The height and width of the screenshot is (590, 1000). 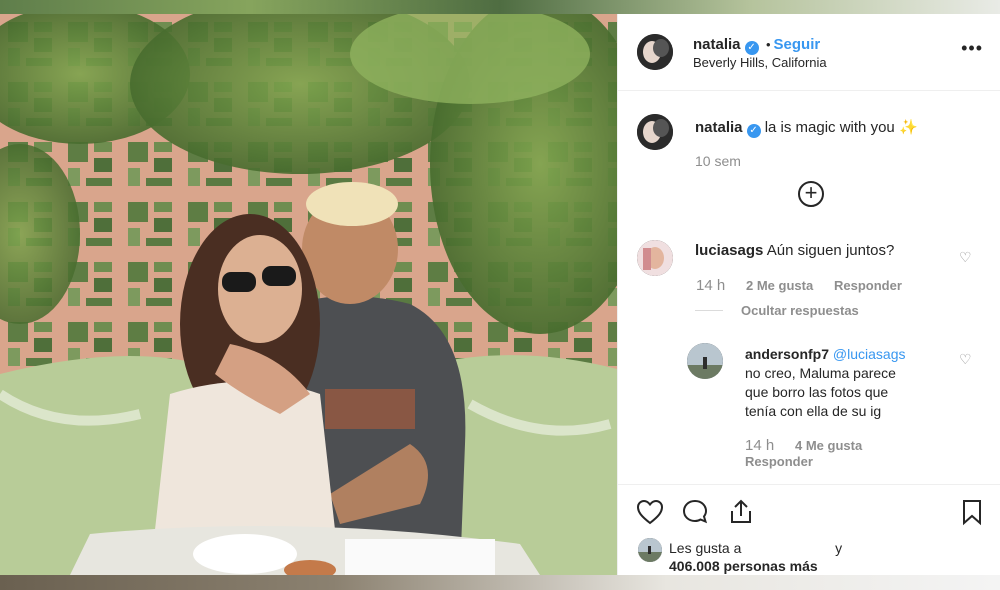 I want to click on reply-likes: 4 Me gusta, so click(x=828, y=445).